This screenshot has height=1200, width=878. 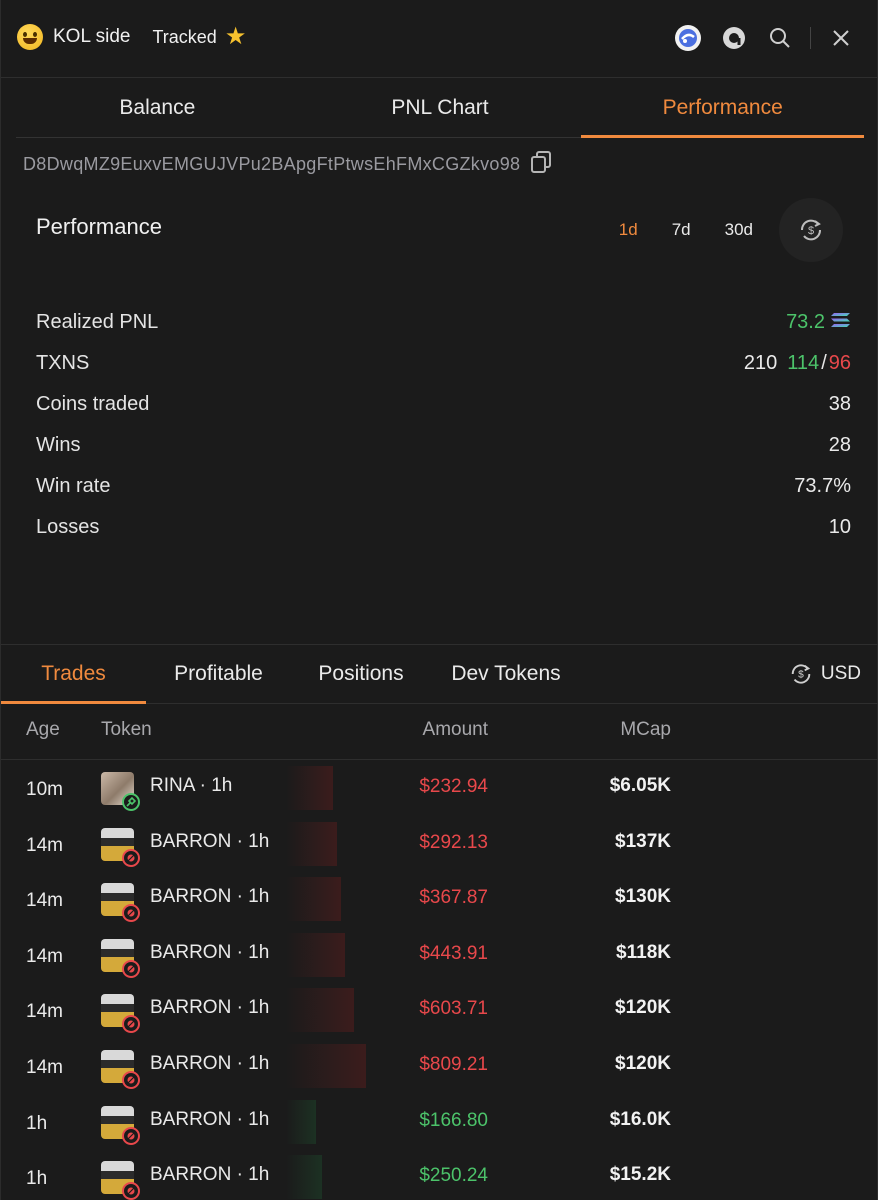 I want to click on table-row: 14m BARRON · 1h $367.87 $130K, so click(x=439, y=899).